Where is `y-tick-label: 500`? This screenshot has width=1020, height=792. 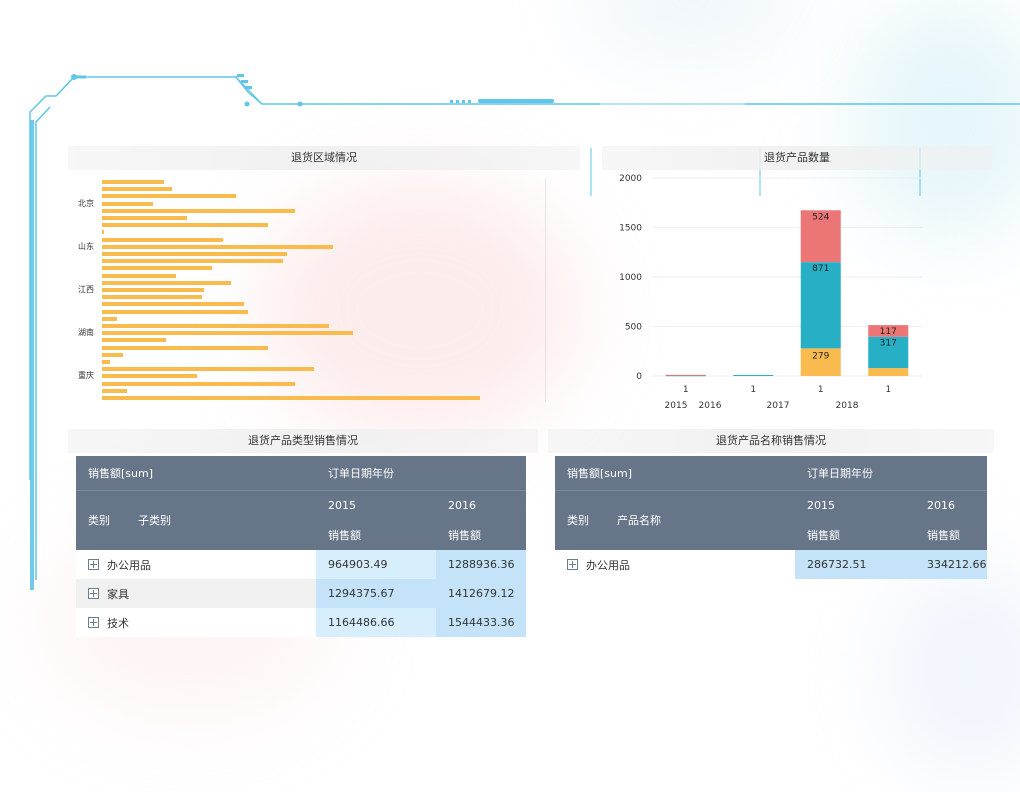
y-tick-label: 500 is located at coordinates (633, 328).